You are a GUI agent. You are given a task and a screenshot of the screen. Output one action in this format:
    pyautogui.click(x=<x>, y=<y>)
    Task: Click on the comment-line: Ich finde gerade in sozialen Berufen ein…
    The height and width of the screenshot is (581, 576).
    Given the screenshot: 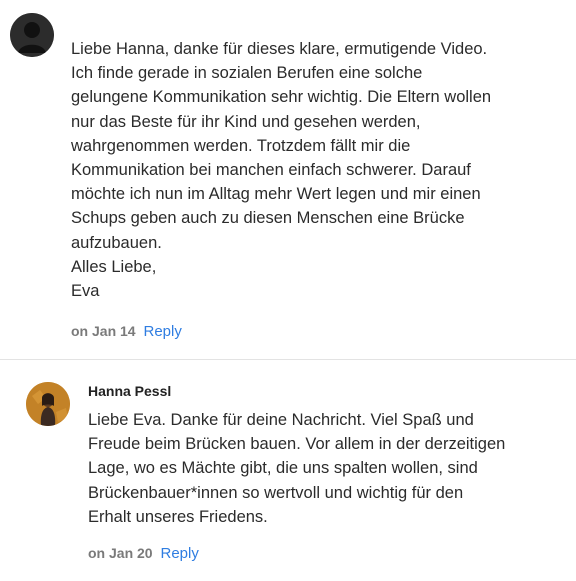 What is the action you would take?
    pyautogui.click(x=247, y=73)
    